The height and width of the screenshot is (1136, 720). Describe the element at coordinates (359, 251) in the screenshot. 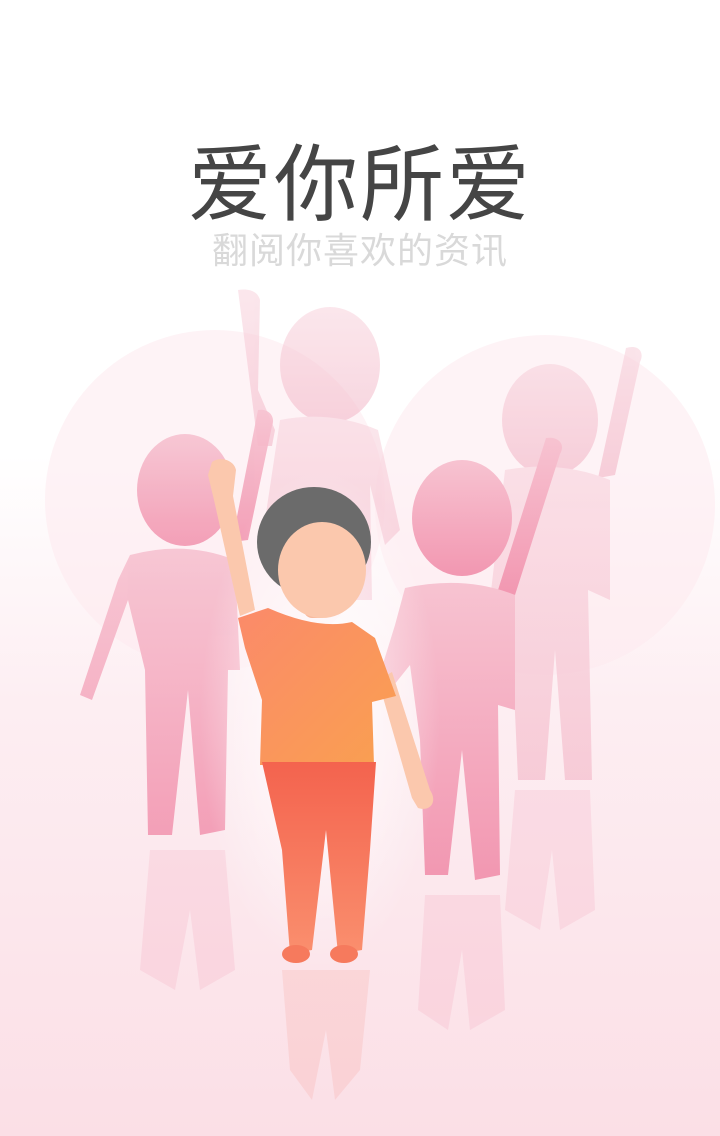

I see `splash-subheadline: 翻阅你喜欢的资讯` at that location.